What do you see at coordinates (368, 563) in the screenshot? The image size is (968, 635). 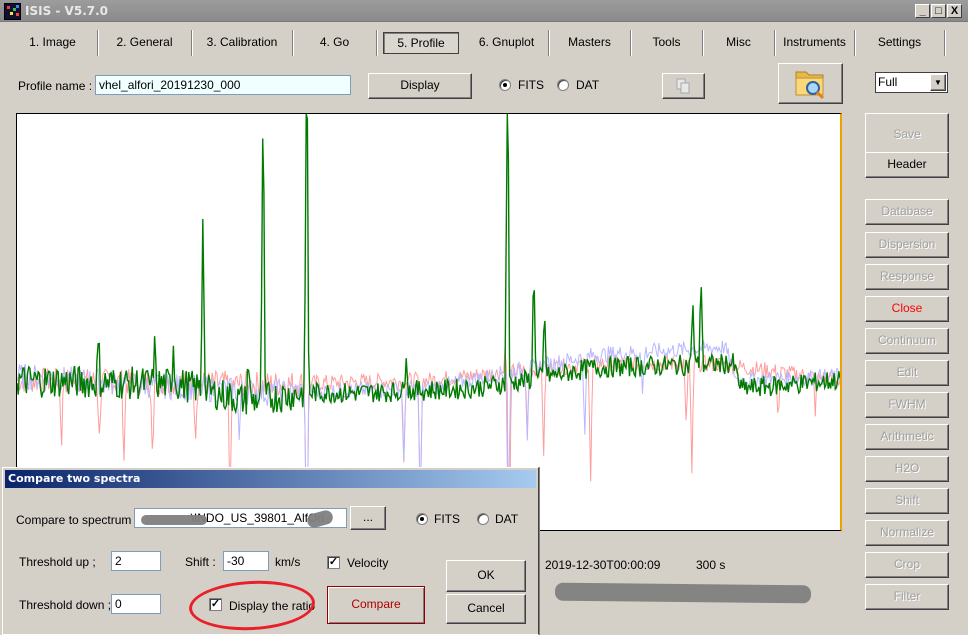 I see `velocity-label: Velocity` at bounding box center [368, 563].